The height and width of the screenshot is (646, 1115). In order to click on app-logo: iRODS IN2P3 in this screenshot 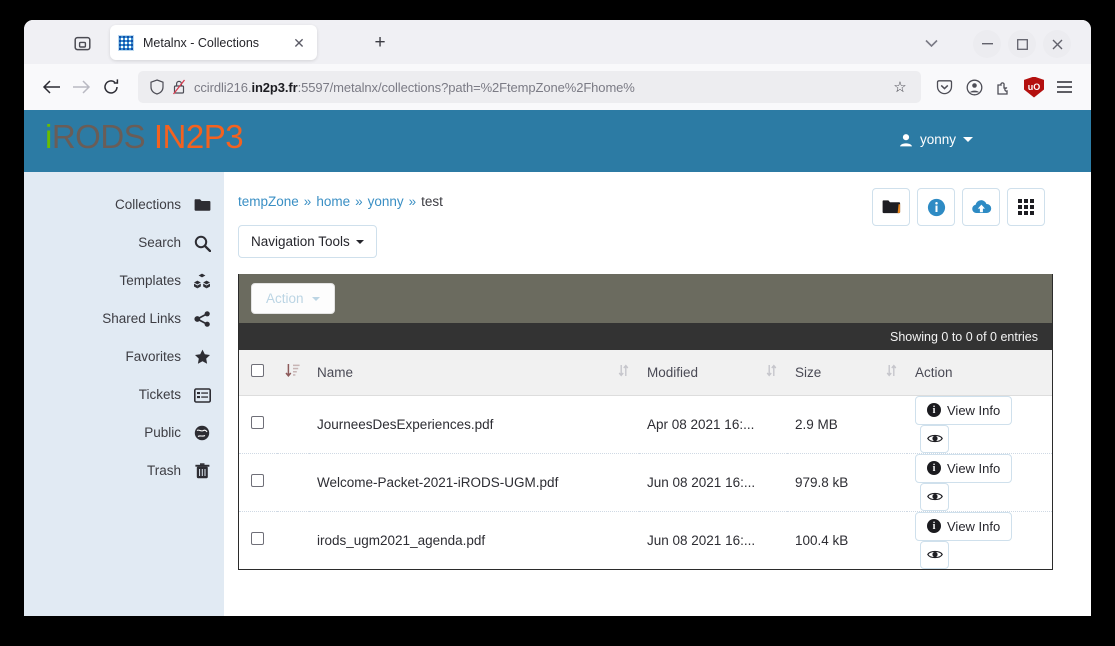, I will do `click(144, 137)`.